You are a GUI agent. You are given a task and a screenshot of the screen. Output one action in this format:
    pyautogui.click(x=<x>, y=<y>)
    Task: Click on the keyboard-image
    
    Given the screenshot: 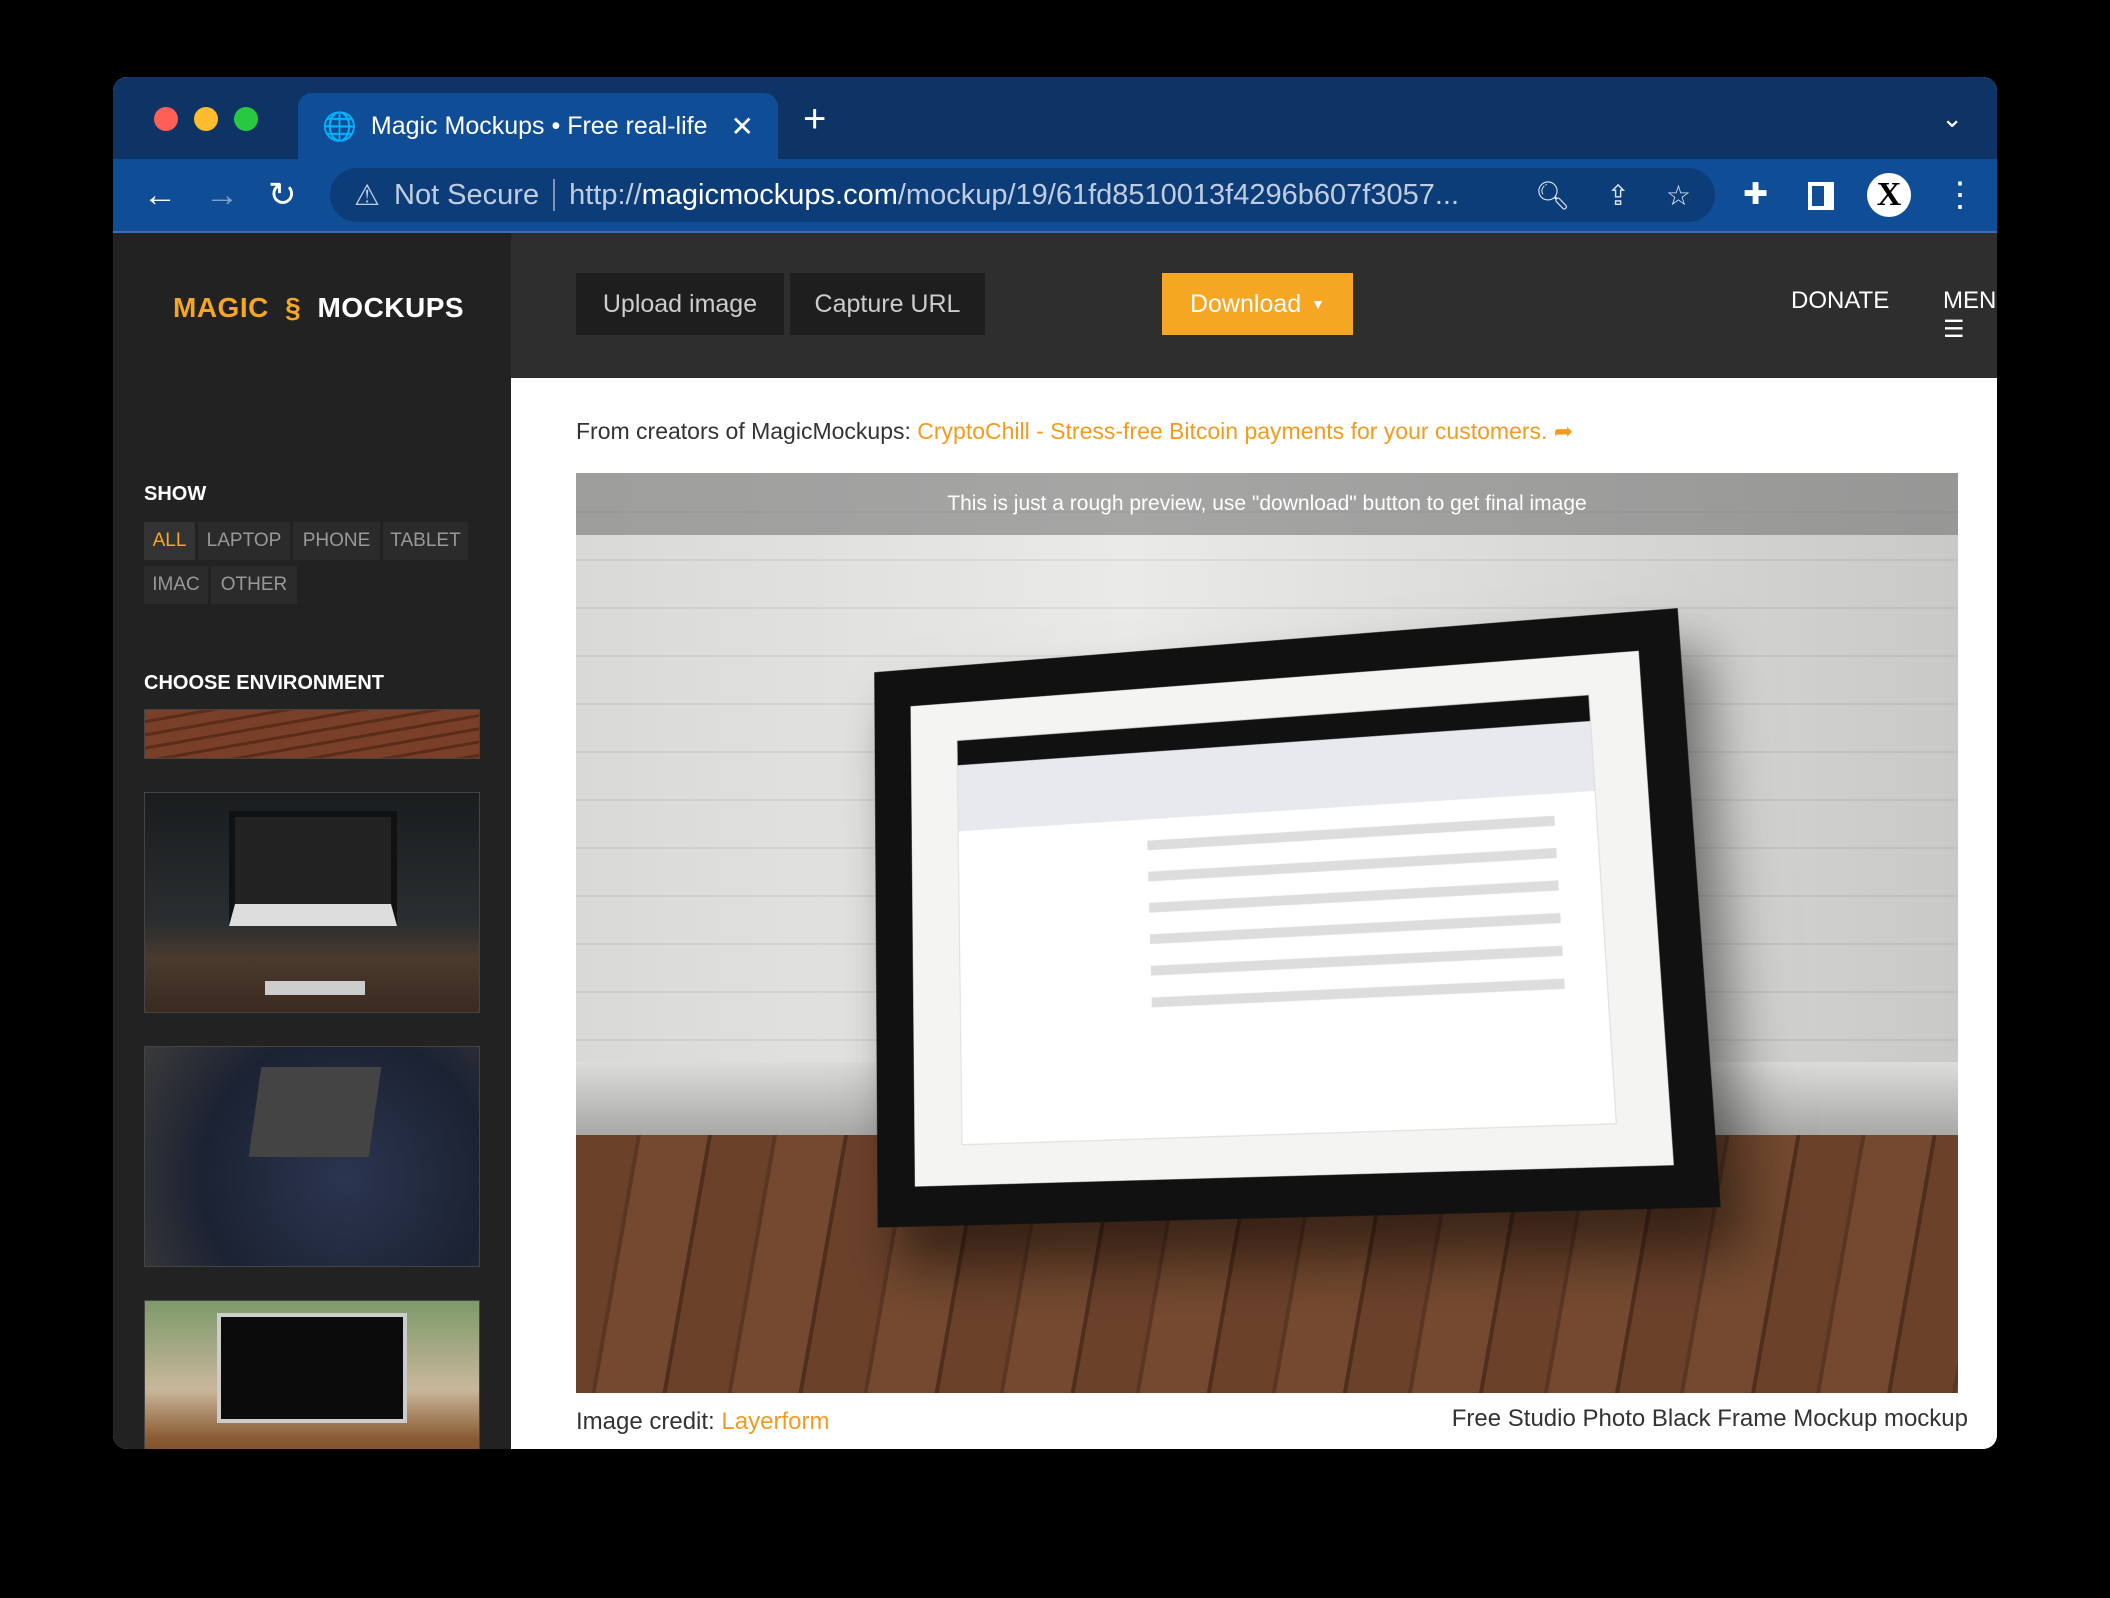 What is the action you would take?
    pyautogui.click(x=315, y=988)
    